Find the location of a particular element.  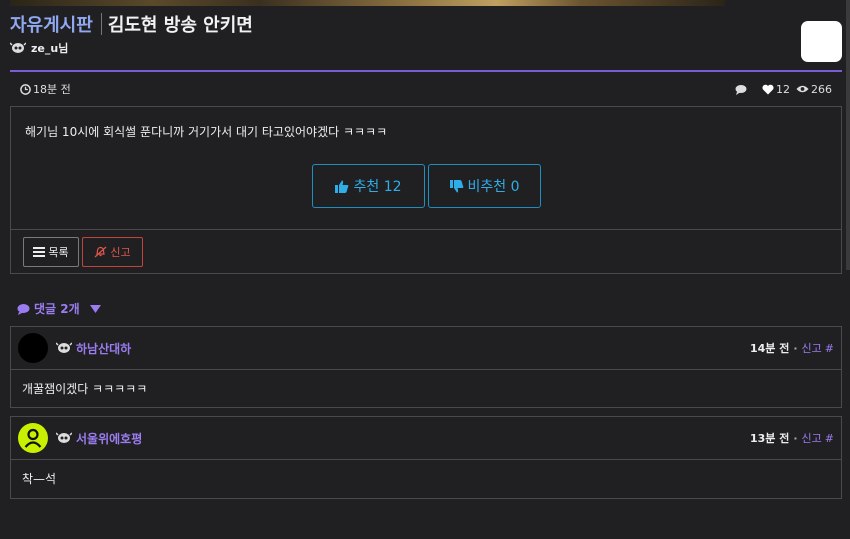

post-header: 자유게시판 김도현 방송 안키면 ze_u님 is located at coordinates (131, 34).